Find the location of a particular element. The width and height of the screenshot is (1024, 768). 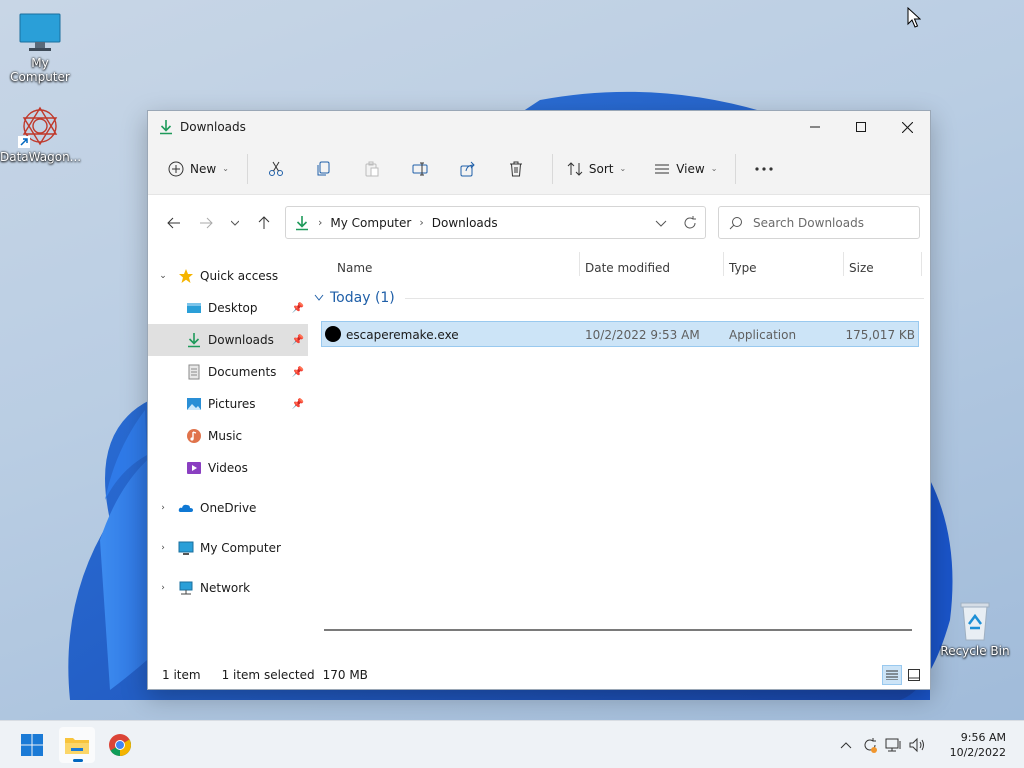

minimize-icon is located at coordinates (815, 127).